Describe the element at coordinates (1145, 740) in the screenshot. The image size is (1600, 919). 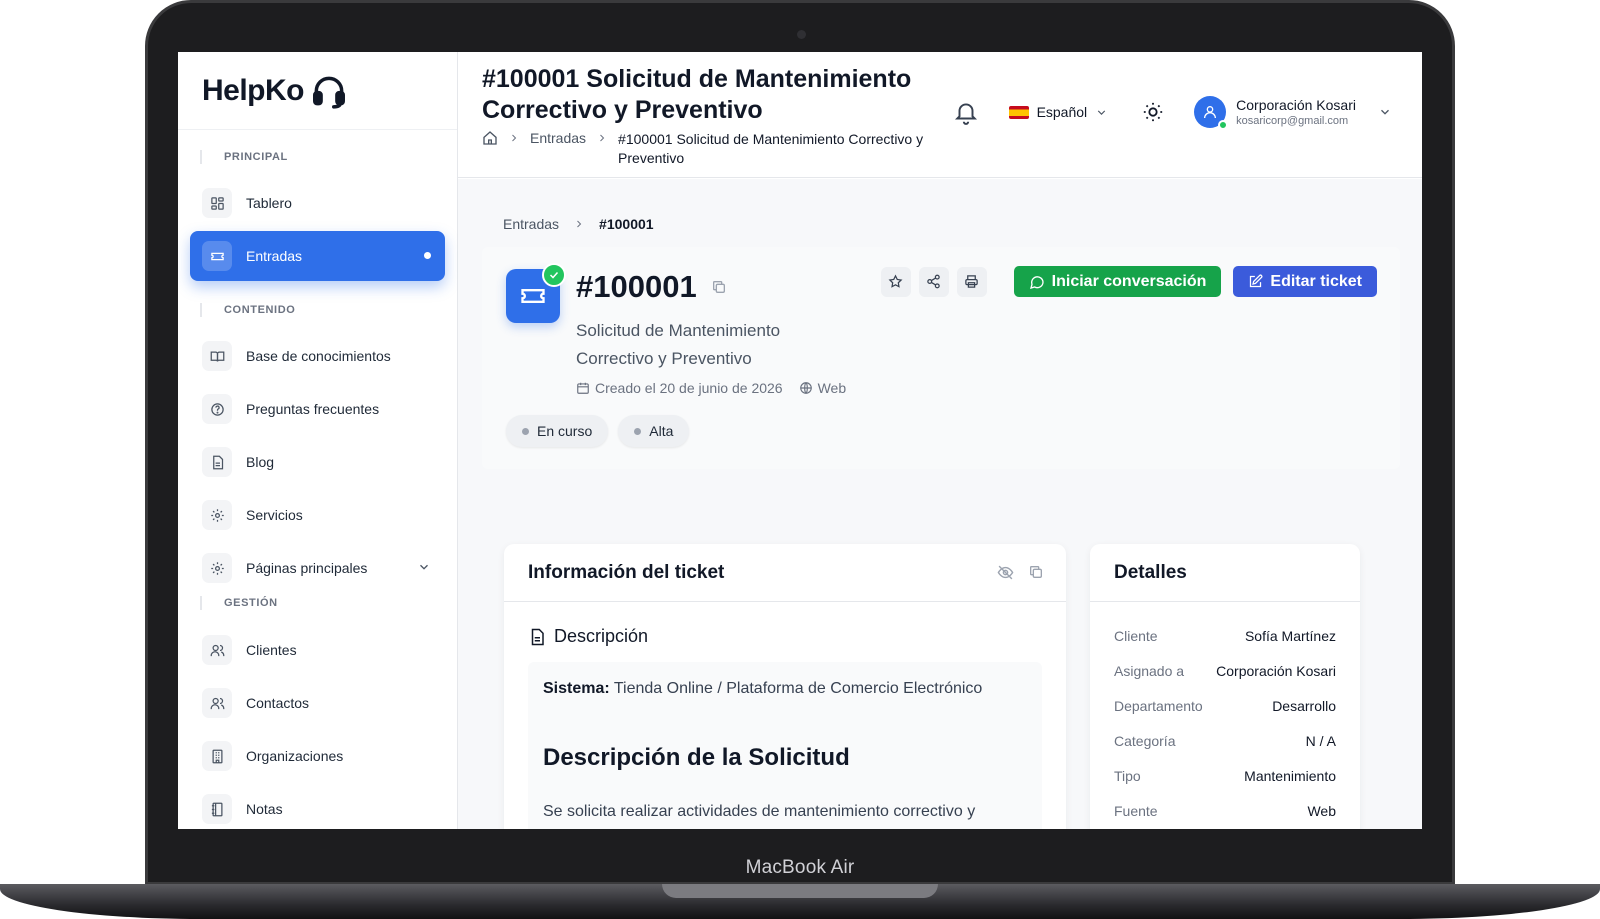
I see `detail-label: Categoría` at that location.